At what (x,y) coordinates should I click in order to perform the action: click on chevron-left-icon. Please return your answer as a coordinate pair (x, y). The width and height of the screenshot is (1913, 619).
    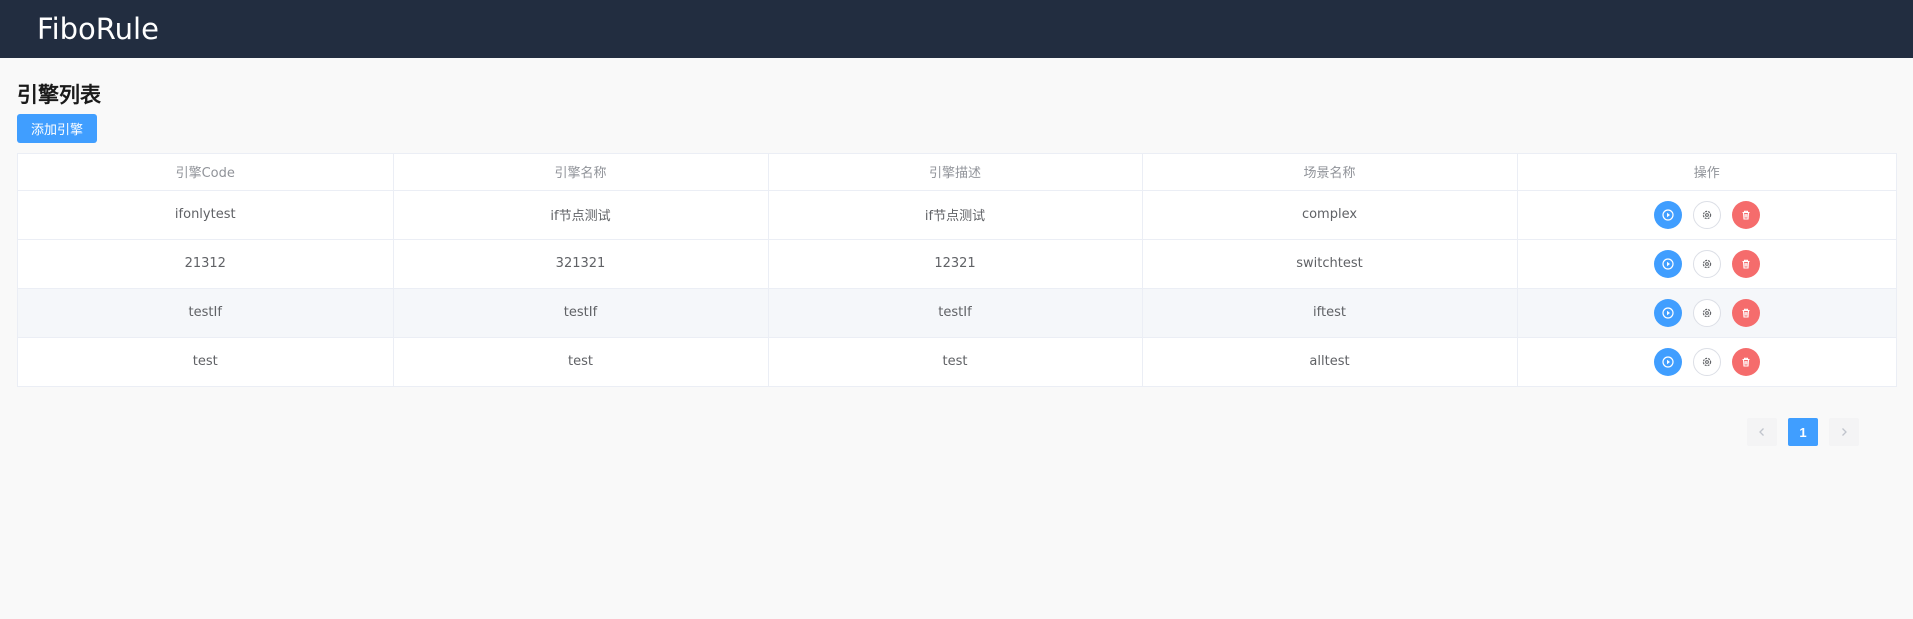
    Looking at the image, I should click on (1761, 432).